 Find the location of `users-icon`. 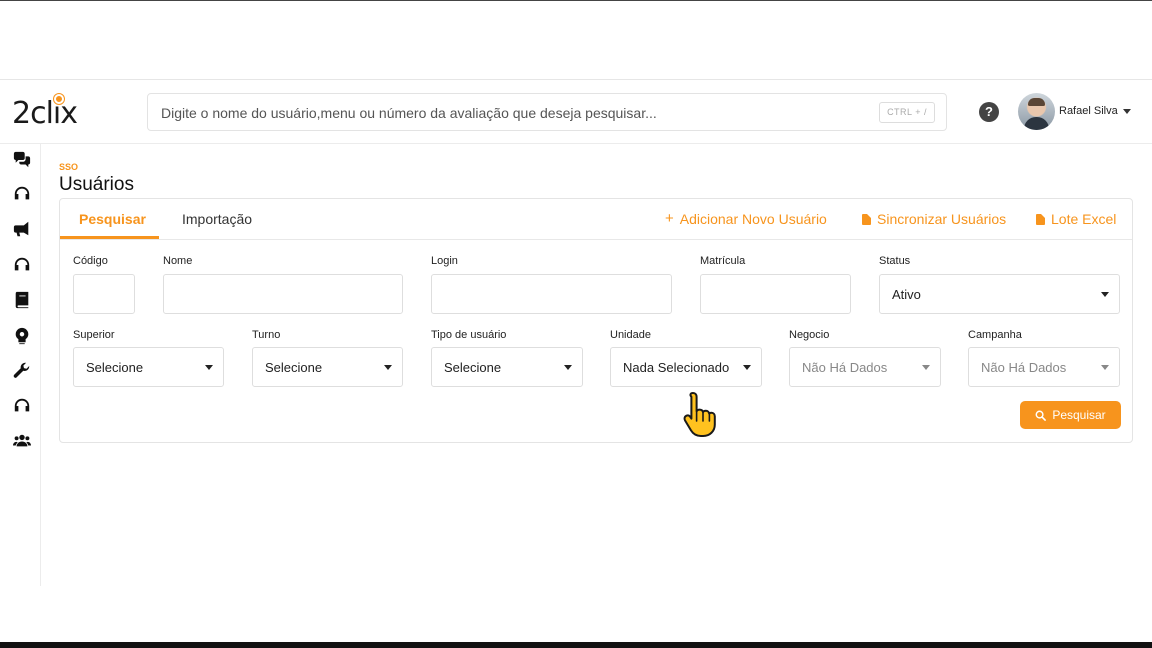

users-icon is located at coordinates (22, 441).